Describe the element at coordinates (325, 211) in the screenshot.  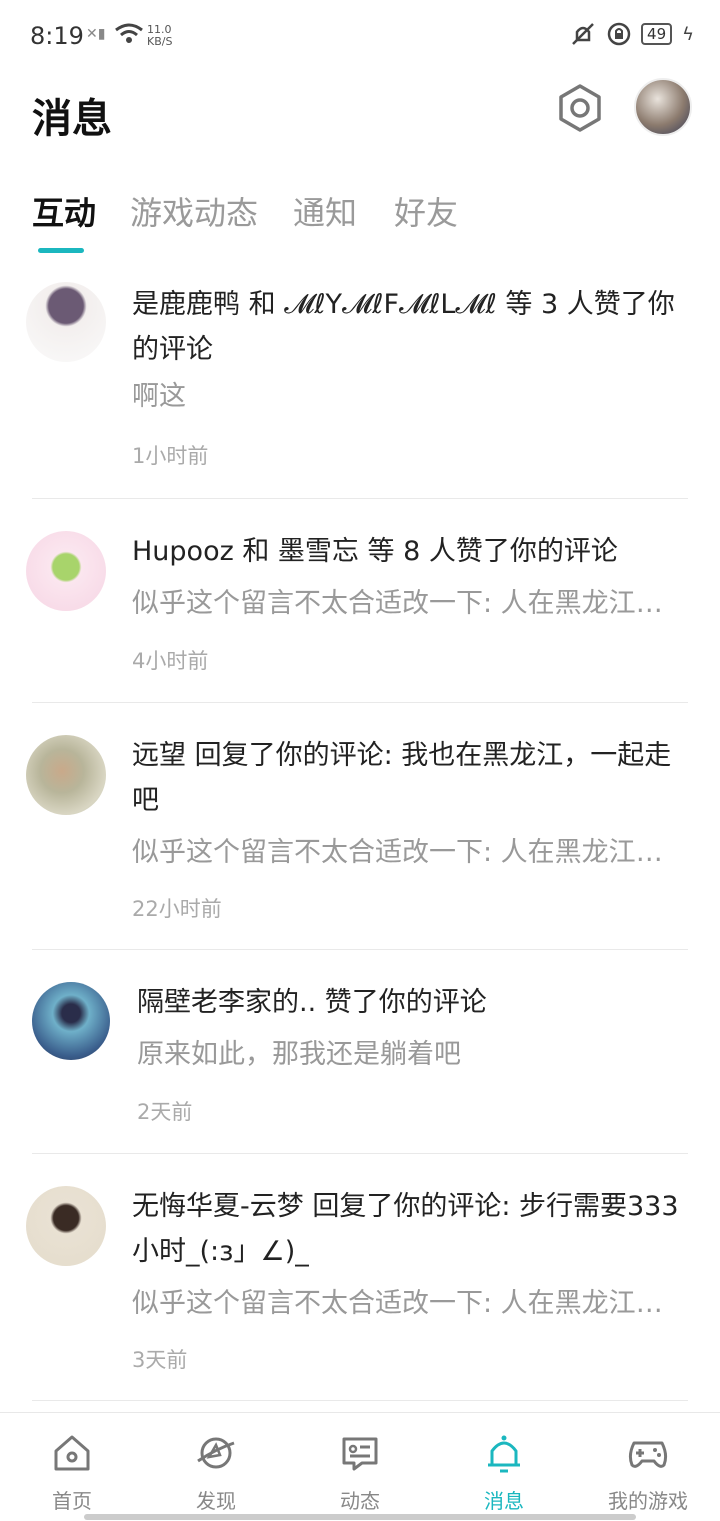
I see `tab-notifications: 通知` at that location.